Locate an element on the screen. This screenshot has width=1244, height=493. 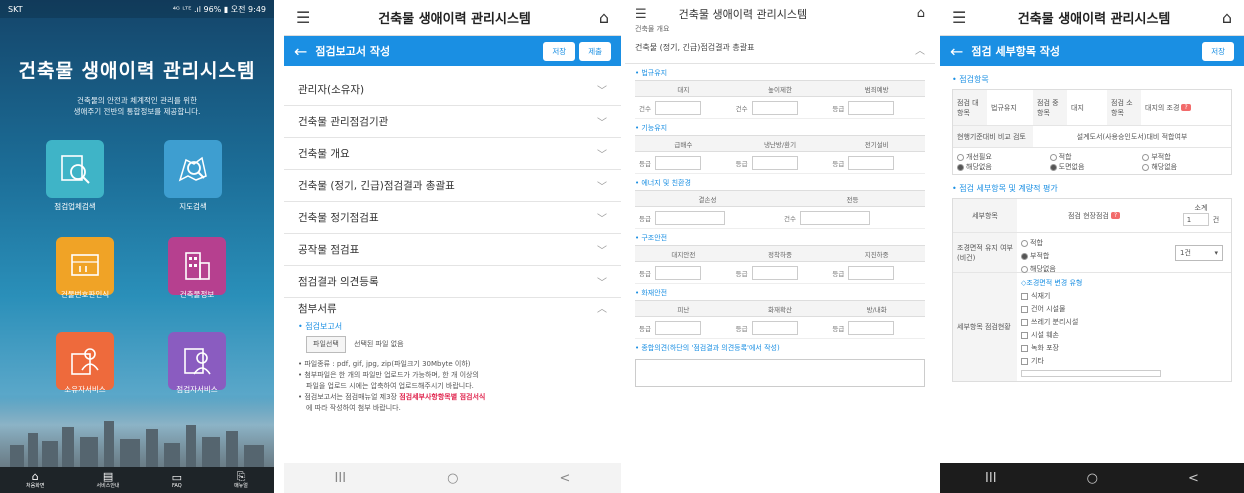
subtitle-line: 생애주기 전반의 통합정보를 제공합니다. is located at coordinates (137, 111).